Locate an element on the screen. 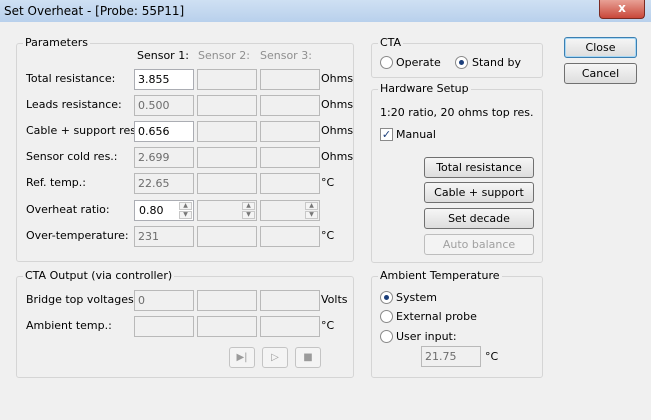 This screenshot has width=651, height=420. standby-radio is located at coordinates (461, 62).